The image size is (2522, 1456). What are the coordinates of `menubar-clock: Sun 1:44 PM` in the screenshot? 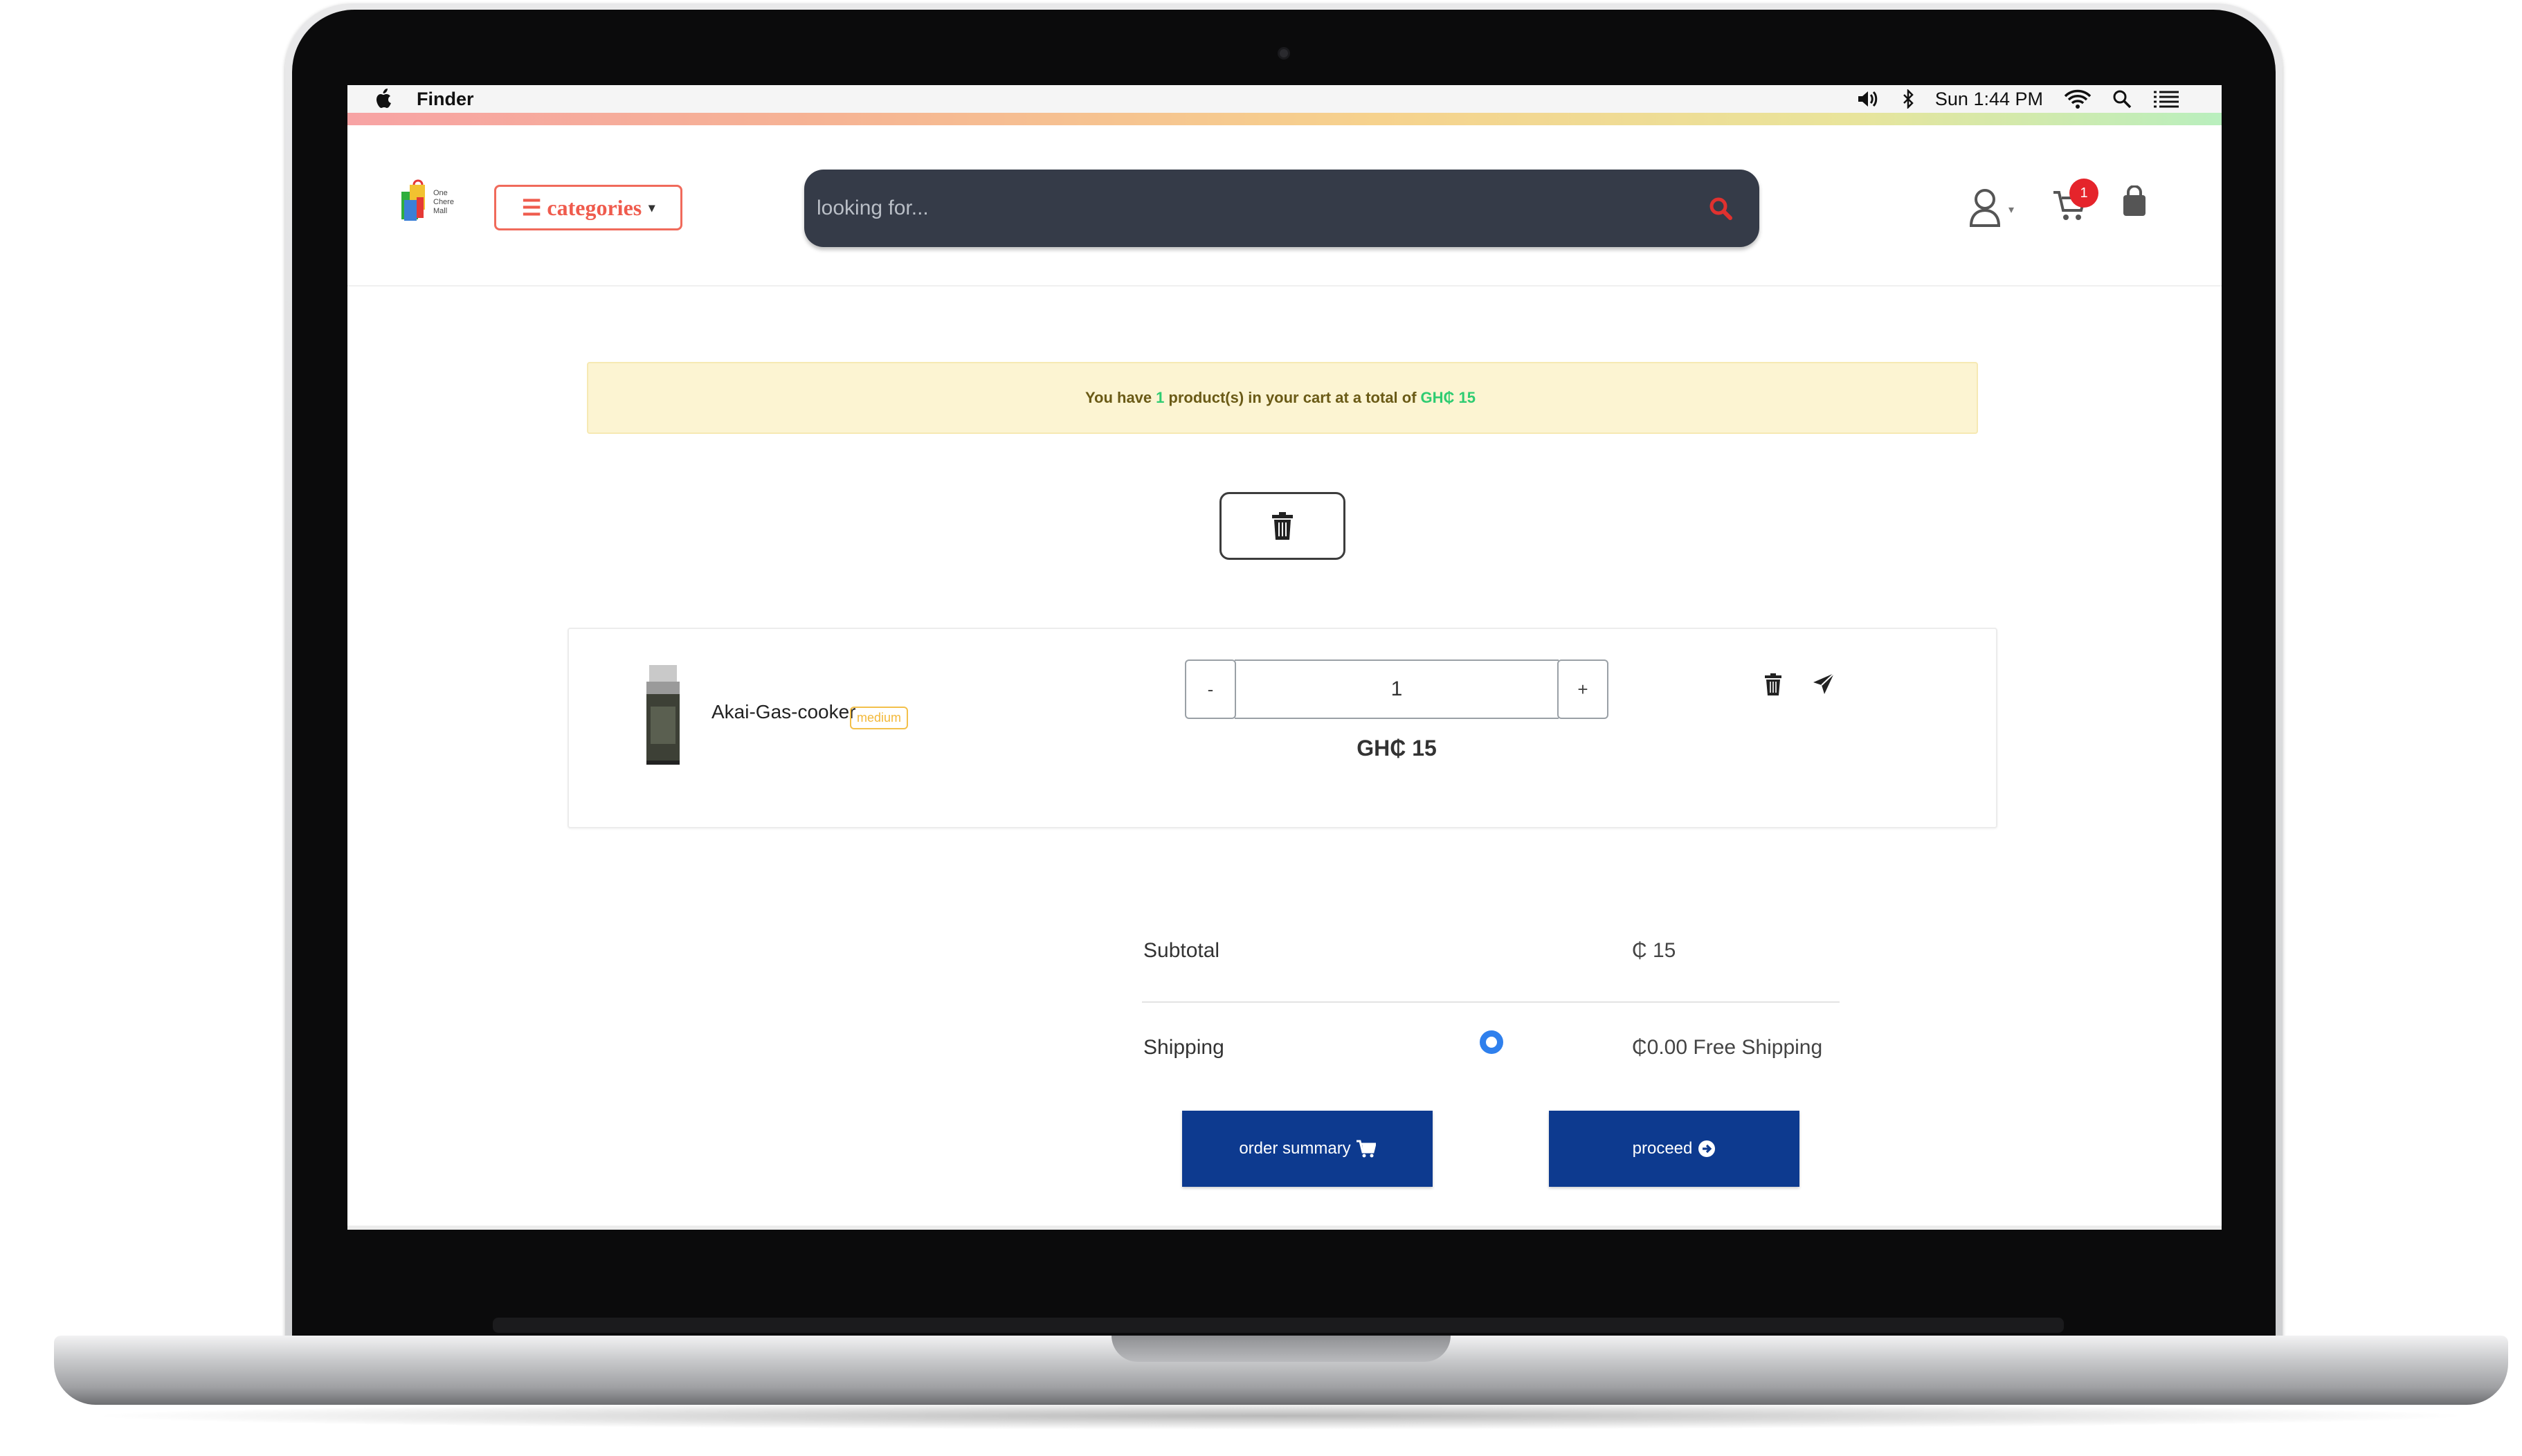 It's located at (1989, 99).